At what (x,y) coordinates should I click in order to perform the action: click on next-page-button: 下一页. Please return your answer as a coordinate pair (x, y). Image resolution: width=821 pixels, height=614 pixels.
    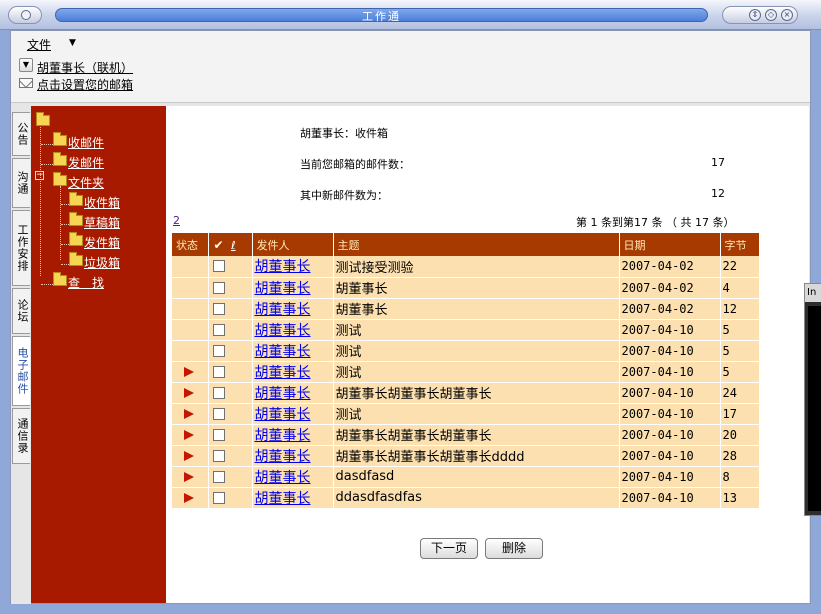
    Looking at the image, I should click on (449, 548).